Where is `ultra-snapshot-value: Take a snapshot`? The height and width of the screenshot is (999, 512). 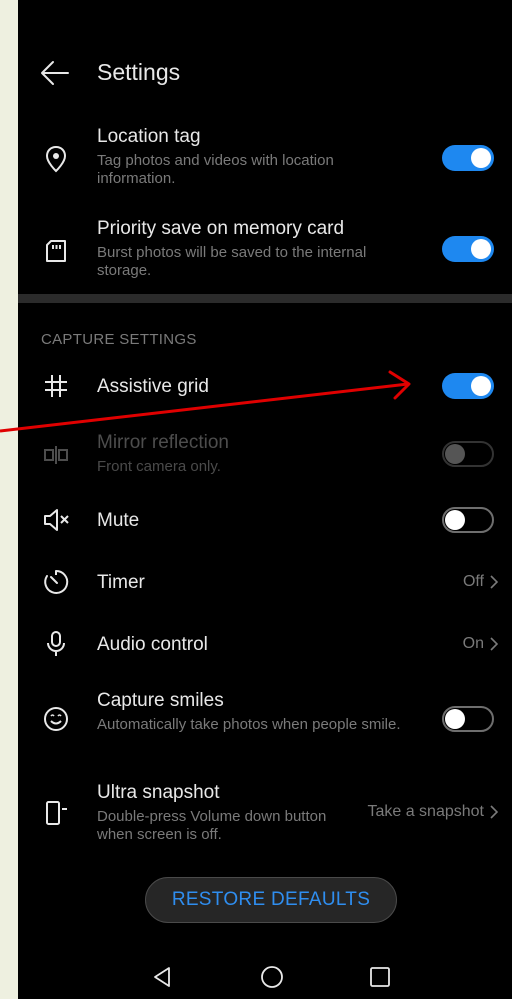 ultra-snapshot-value: Take a snapshot is located at coordinates (432, 812).